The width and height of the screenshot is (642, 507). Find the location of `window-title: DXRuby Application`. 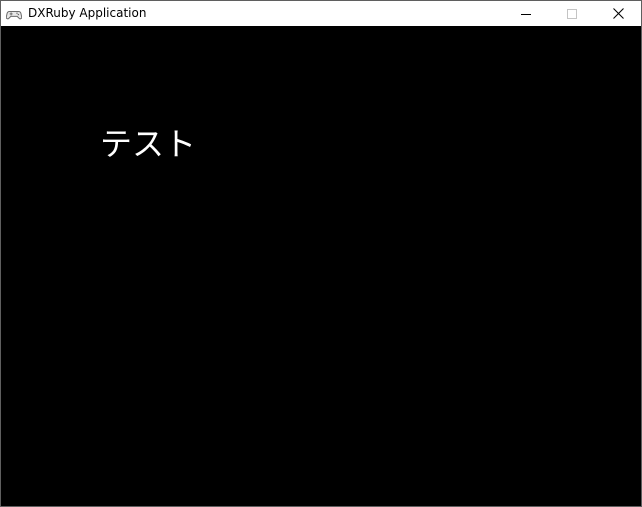

window-title: DXRuby Application is located at coordinates (87, 13).